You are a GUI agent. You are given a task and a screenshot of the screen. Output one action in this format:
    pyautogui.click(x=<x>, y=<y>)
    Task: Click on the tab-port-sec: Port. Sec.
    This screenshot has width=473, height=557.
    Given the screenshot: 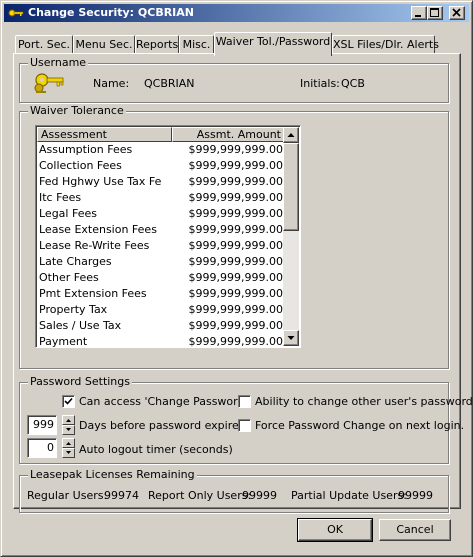 What is the action you would take?
    pyautogui.click(x=44, y=44)
    